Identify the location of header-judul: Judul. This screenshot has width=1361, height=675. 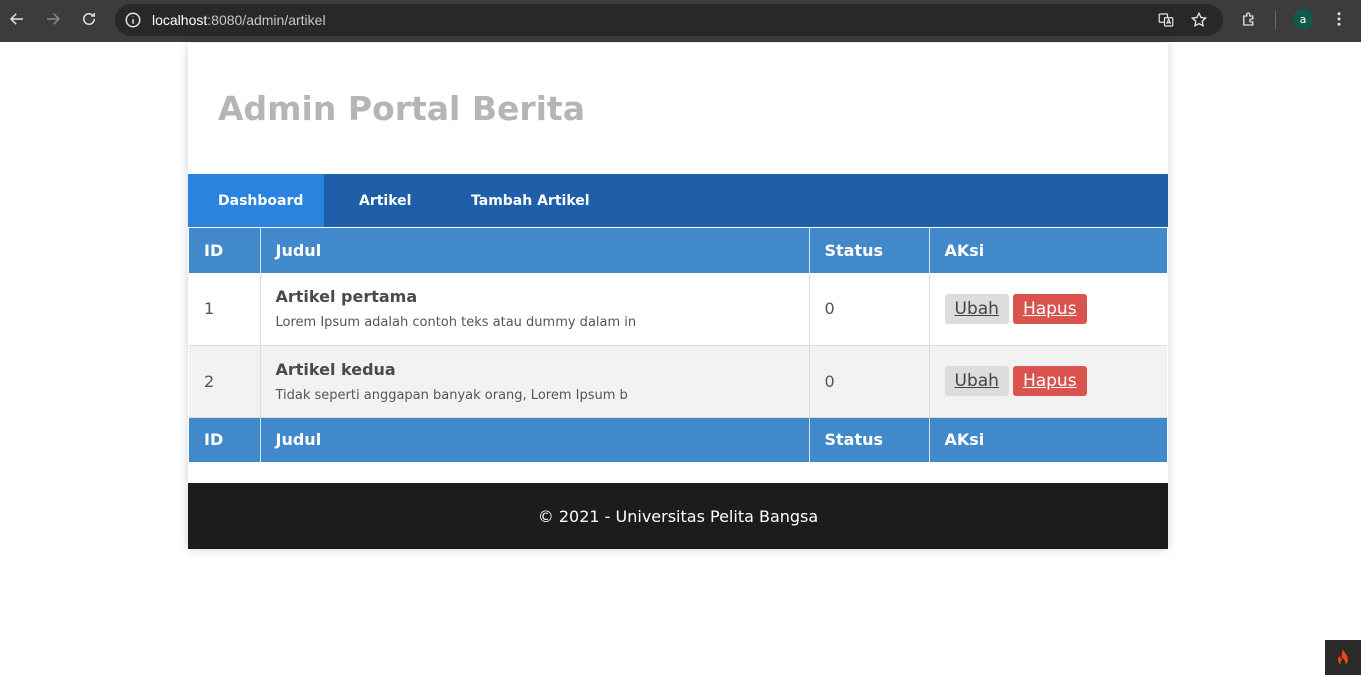
(535, 250).